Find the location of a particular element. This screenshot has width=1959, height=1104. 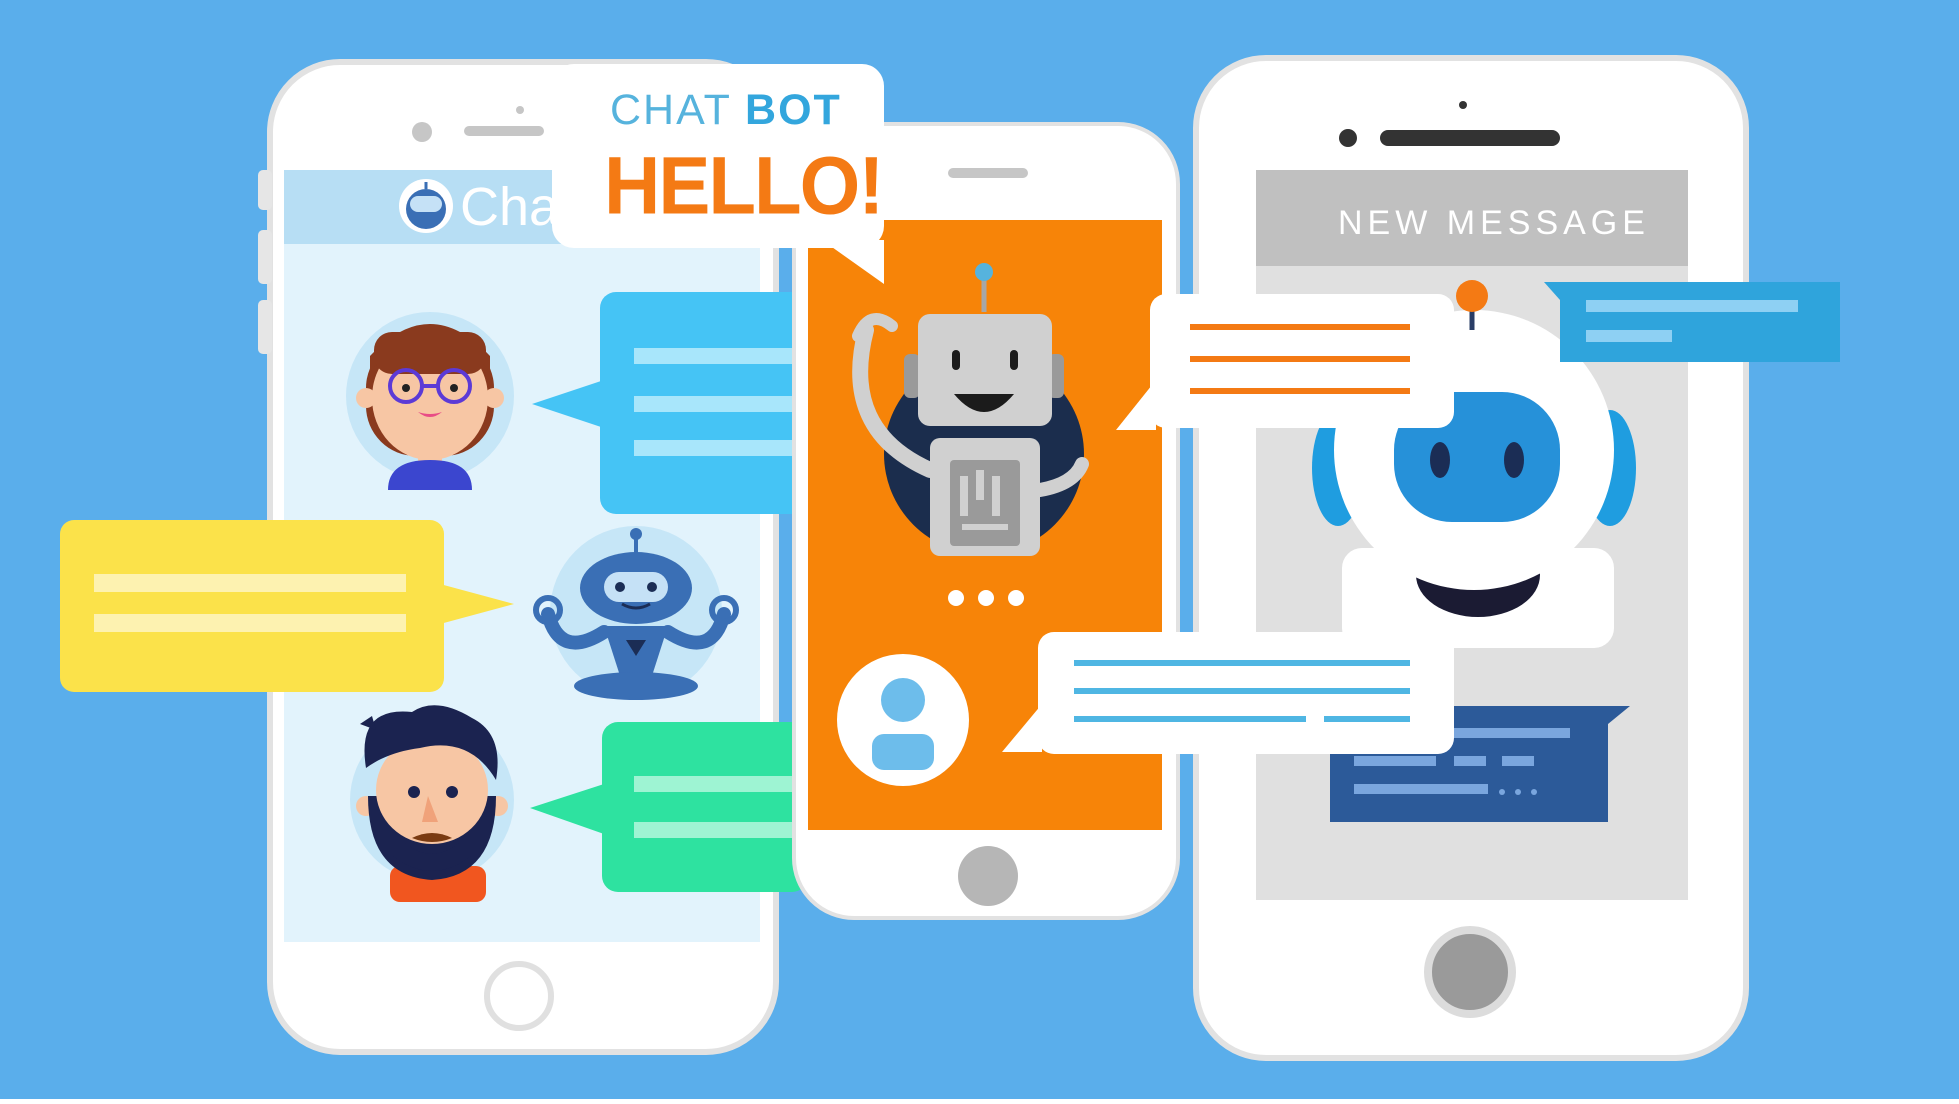

orange-line-chat-bubble is located at coordinates (1285, 362).